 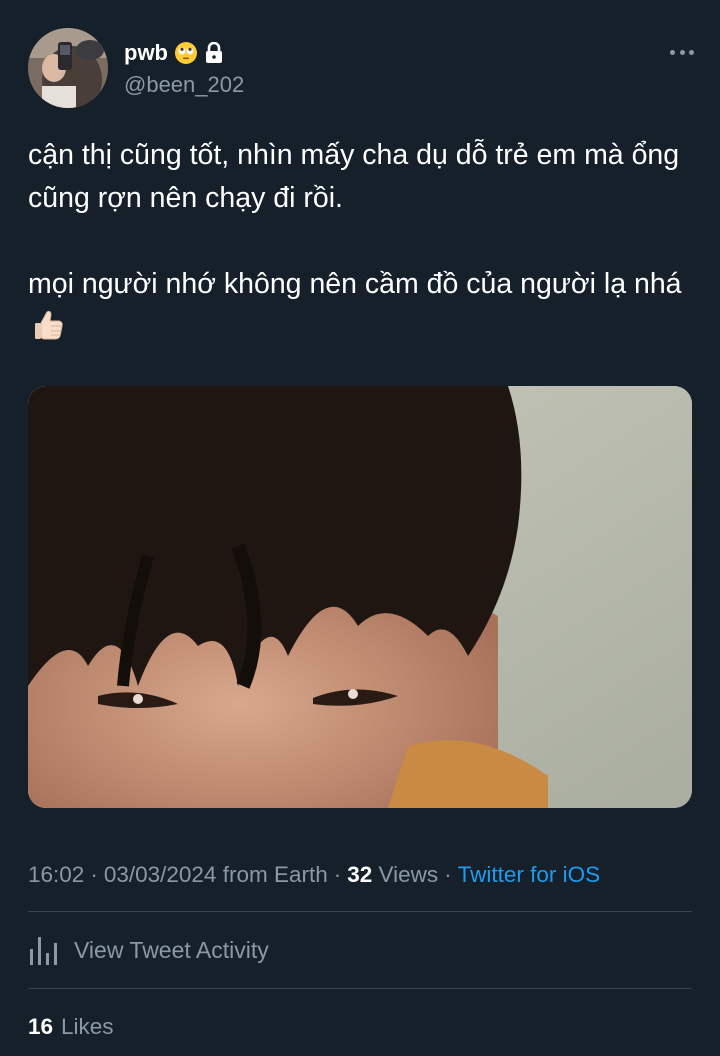 I want to click on avatar, so click(x=68, y=68).